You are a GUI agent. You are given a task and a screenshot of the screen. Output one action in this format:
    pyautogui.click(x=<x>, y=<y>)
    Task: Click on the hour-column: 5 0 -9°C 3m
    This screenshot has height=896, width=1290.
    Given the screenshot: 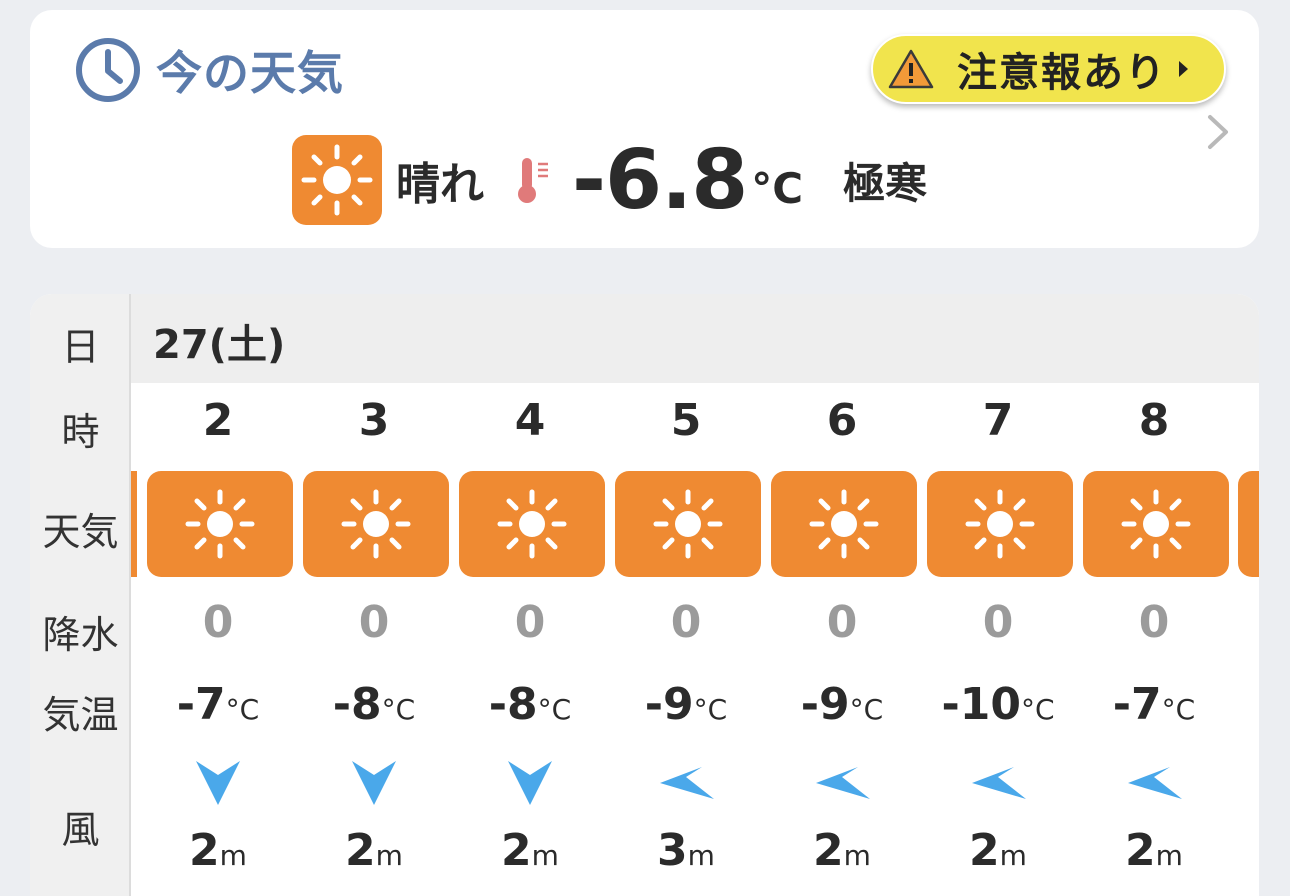 What is the action you would take?
    pyautogui.click(x=686, y=639)
    